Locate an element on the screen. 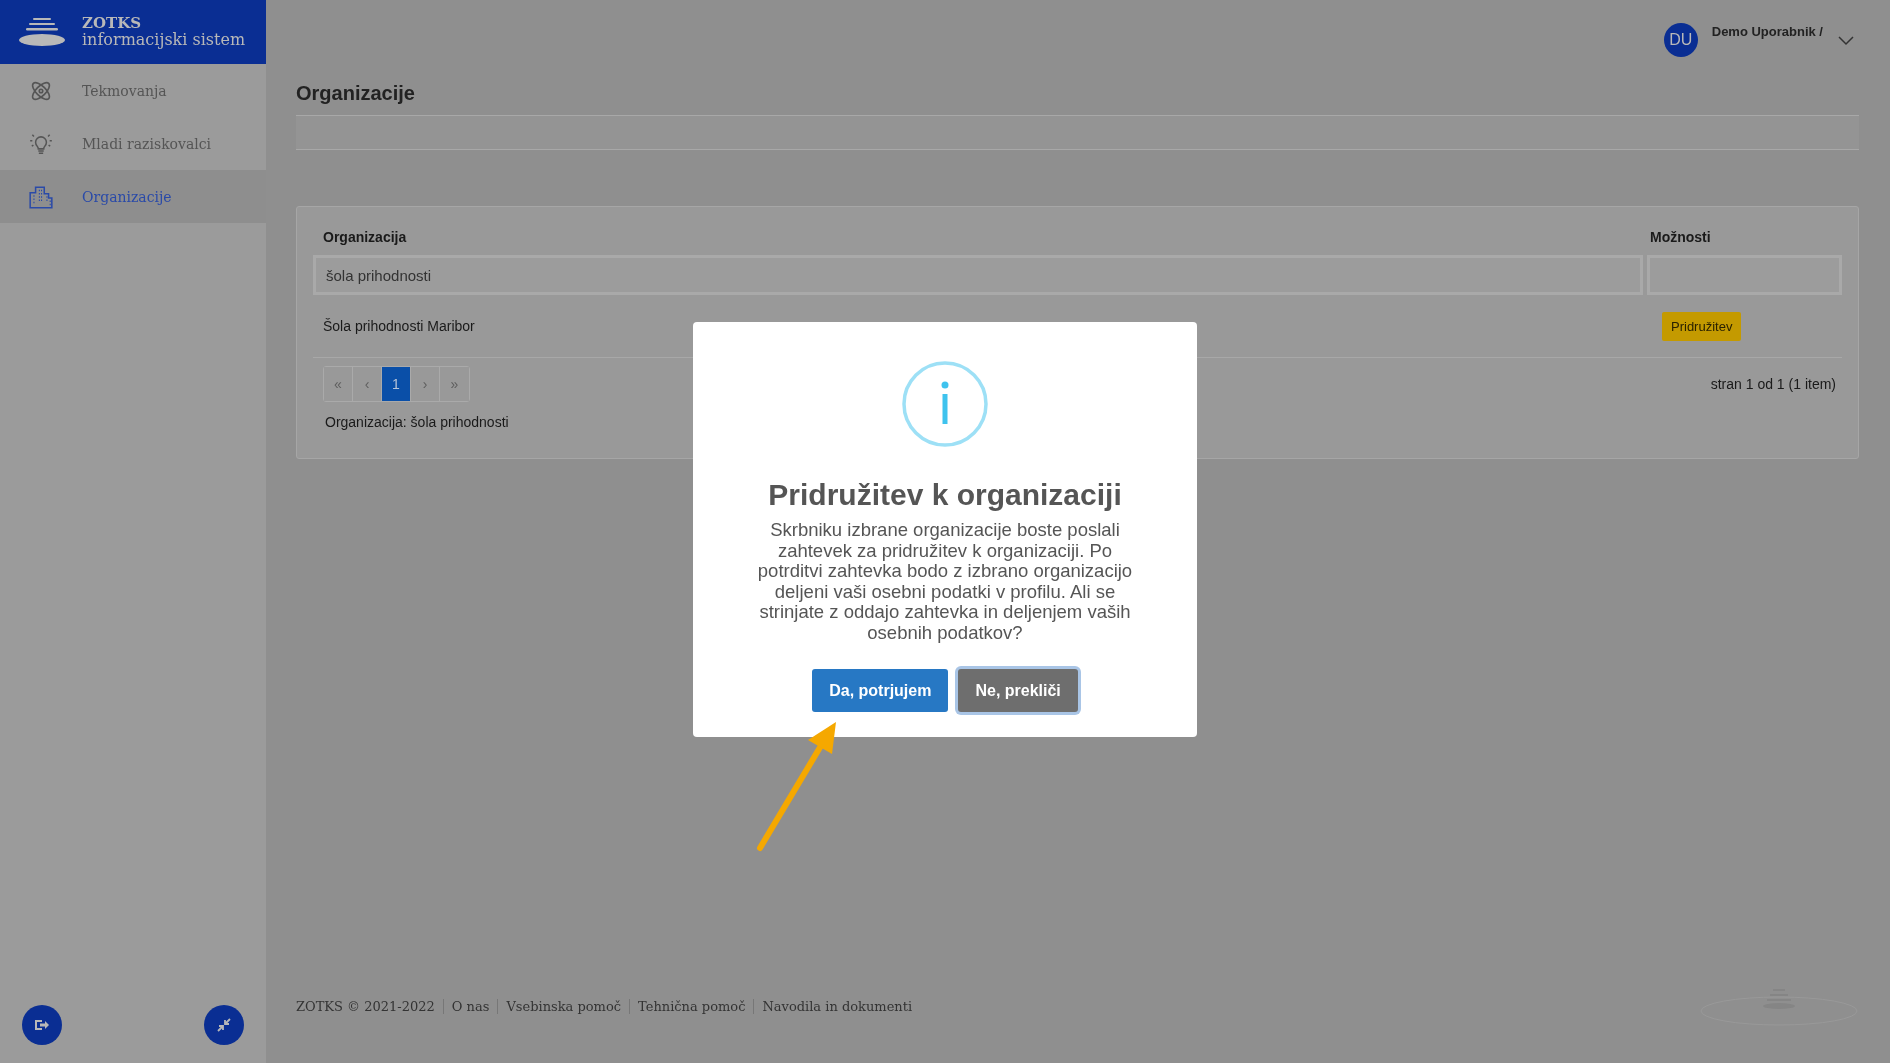  sidebar-item: Mladi raziskovalci is located at coordinates (133, 143).